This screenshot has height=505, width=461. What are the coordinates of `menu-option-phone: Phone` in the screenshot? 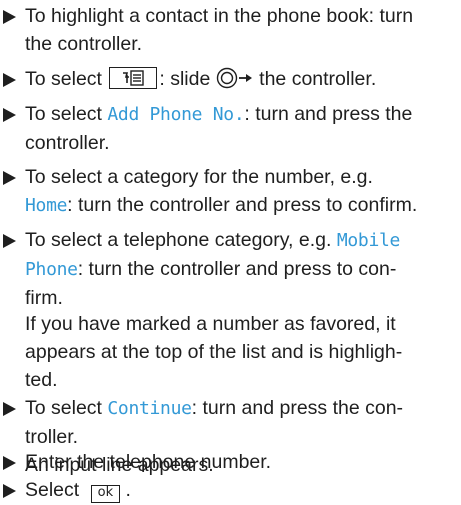 It's located at (51, 269).